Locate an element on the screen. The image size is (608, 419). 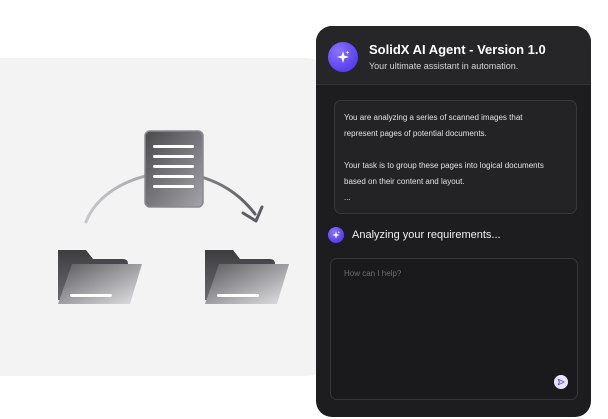
send-button is located at coordinates (561, 382).